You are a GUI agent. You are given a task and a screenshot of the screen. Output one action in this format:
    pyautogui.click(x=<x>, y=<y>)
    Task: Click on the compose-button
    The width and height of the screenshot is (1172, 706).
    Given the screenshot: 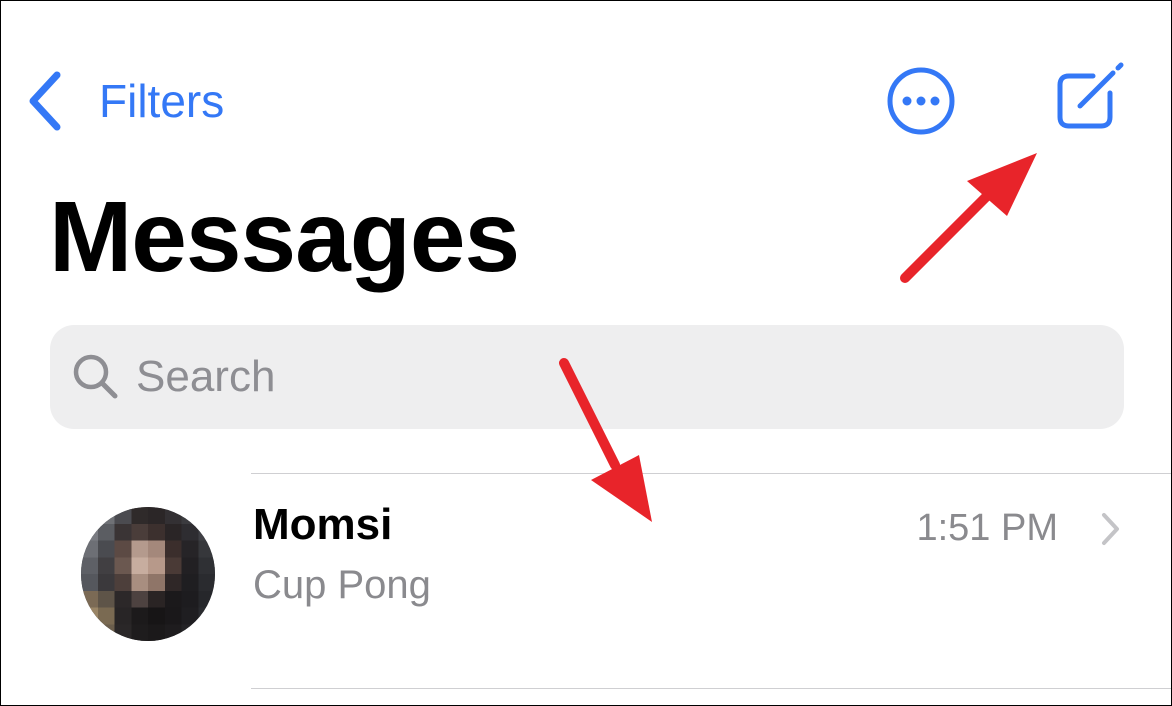 What is the action you would take?
    pyautogui.click(x=1088, y=98)
    